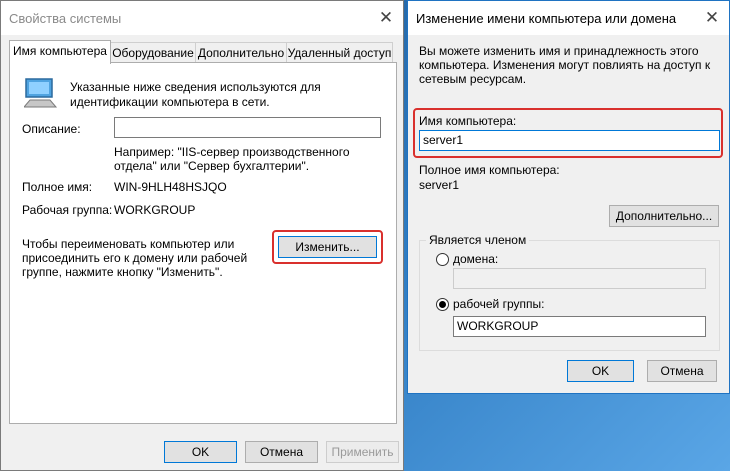 This screenshot has height=471, width=730. Describe the element at coordinates (478, 240) in the screenshot. I see `member-of-label: Является членом` at that location.